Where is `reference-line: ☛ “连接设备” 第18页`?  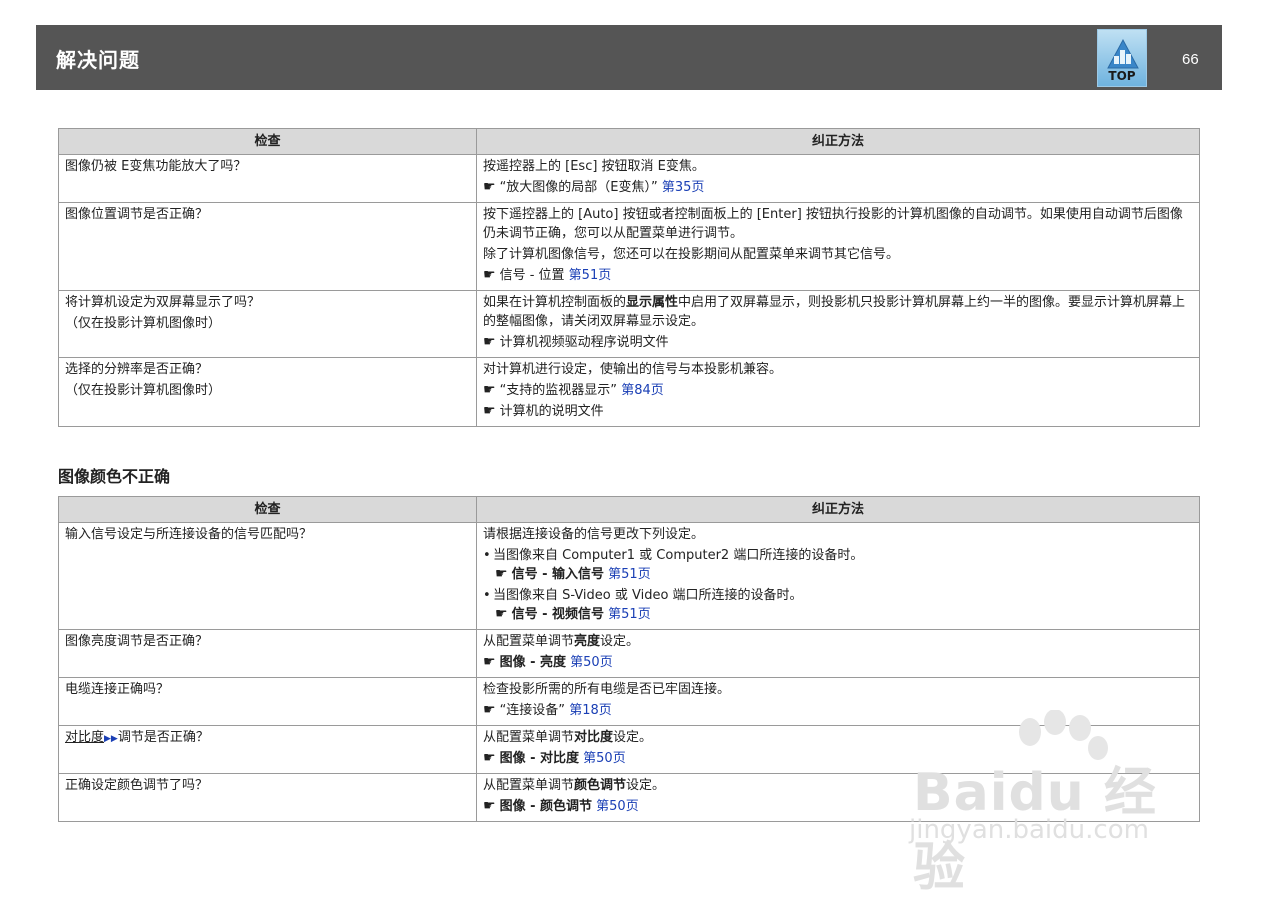 reference-line: ☛ “连接设备” 第18页 is located at coordinates (838, 710).